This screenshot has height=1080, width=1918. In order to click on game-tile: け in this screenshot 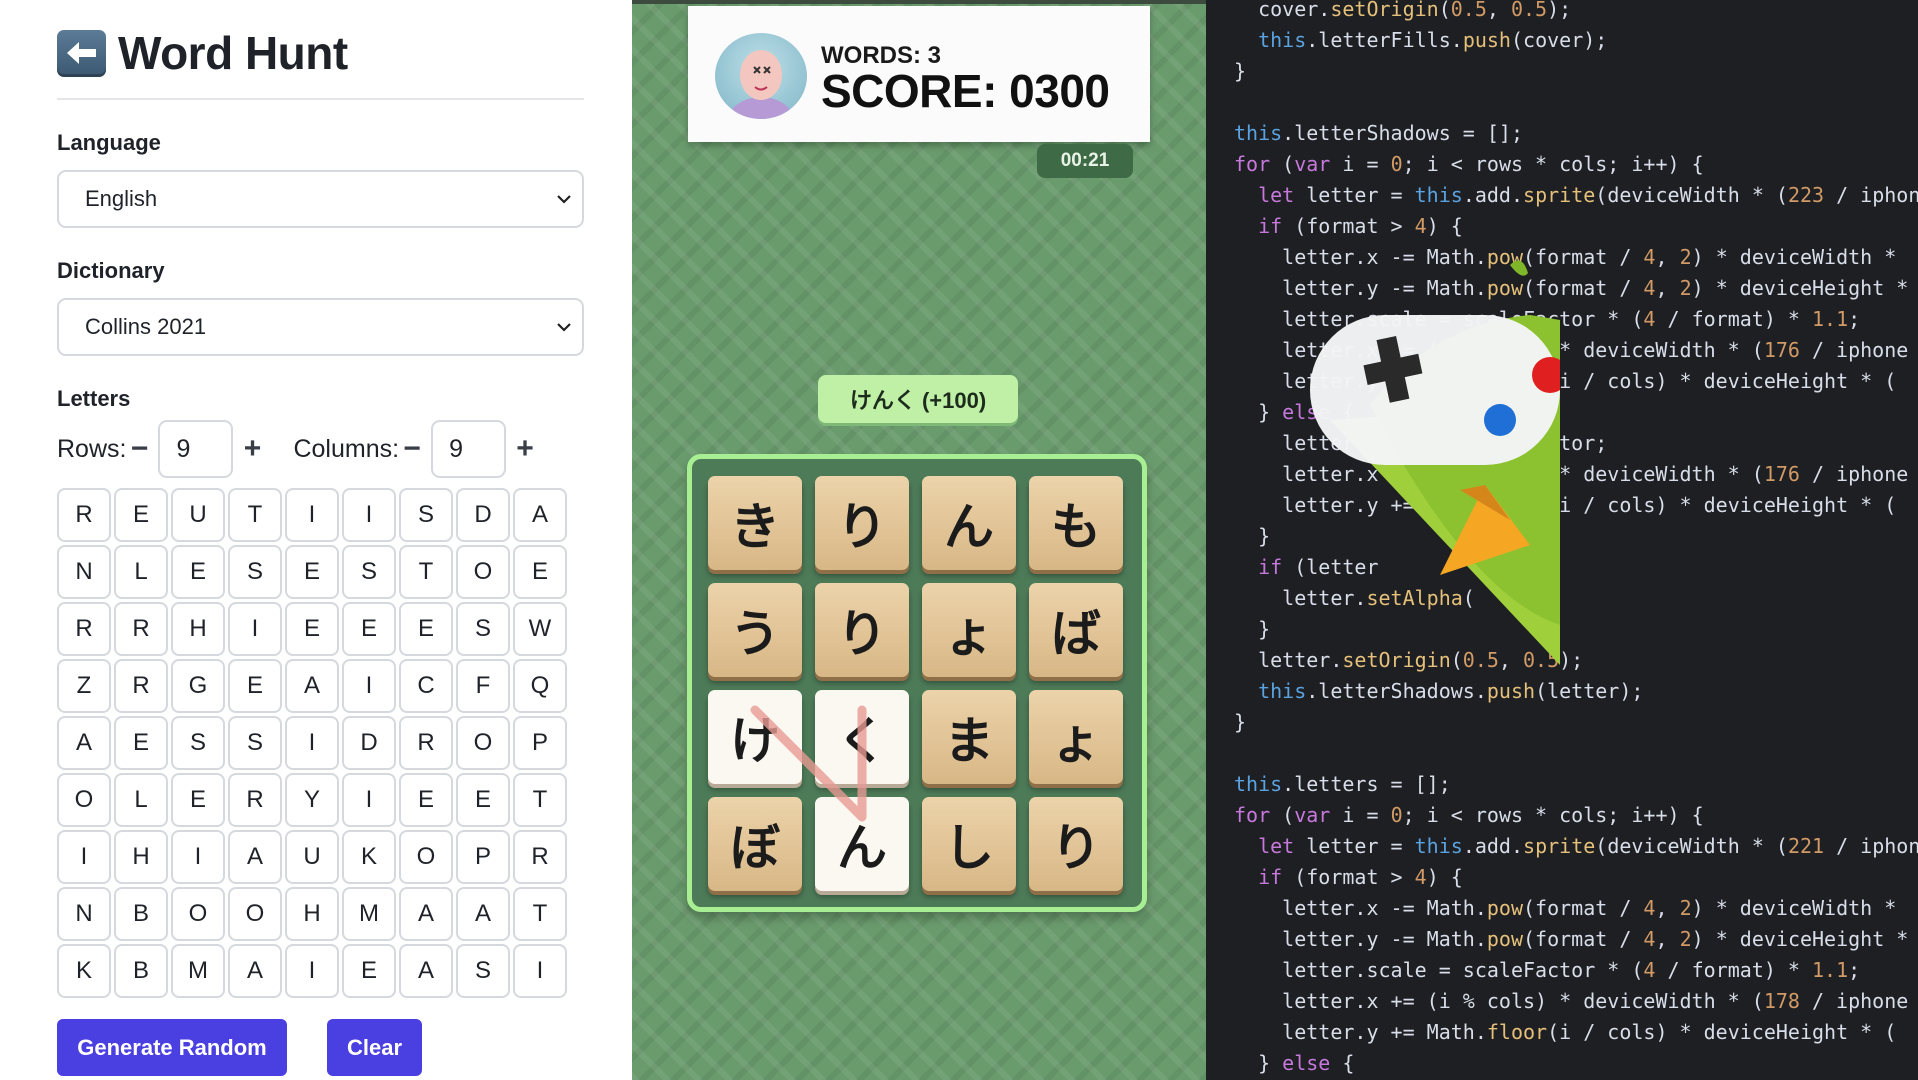, I will do `click(755, 737)`.